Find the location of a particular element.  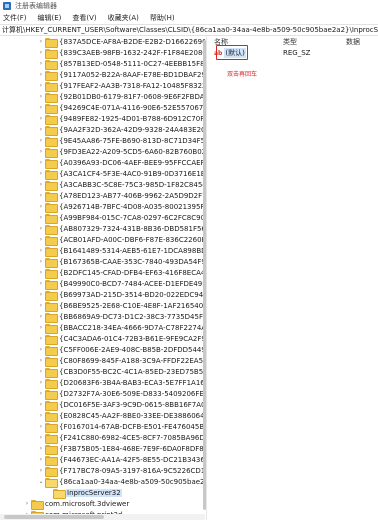

tree-item: › {B2DFC145-CFAD-DFB4-EF63-416F8ECA4866} is located at coordinates (121, 273).